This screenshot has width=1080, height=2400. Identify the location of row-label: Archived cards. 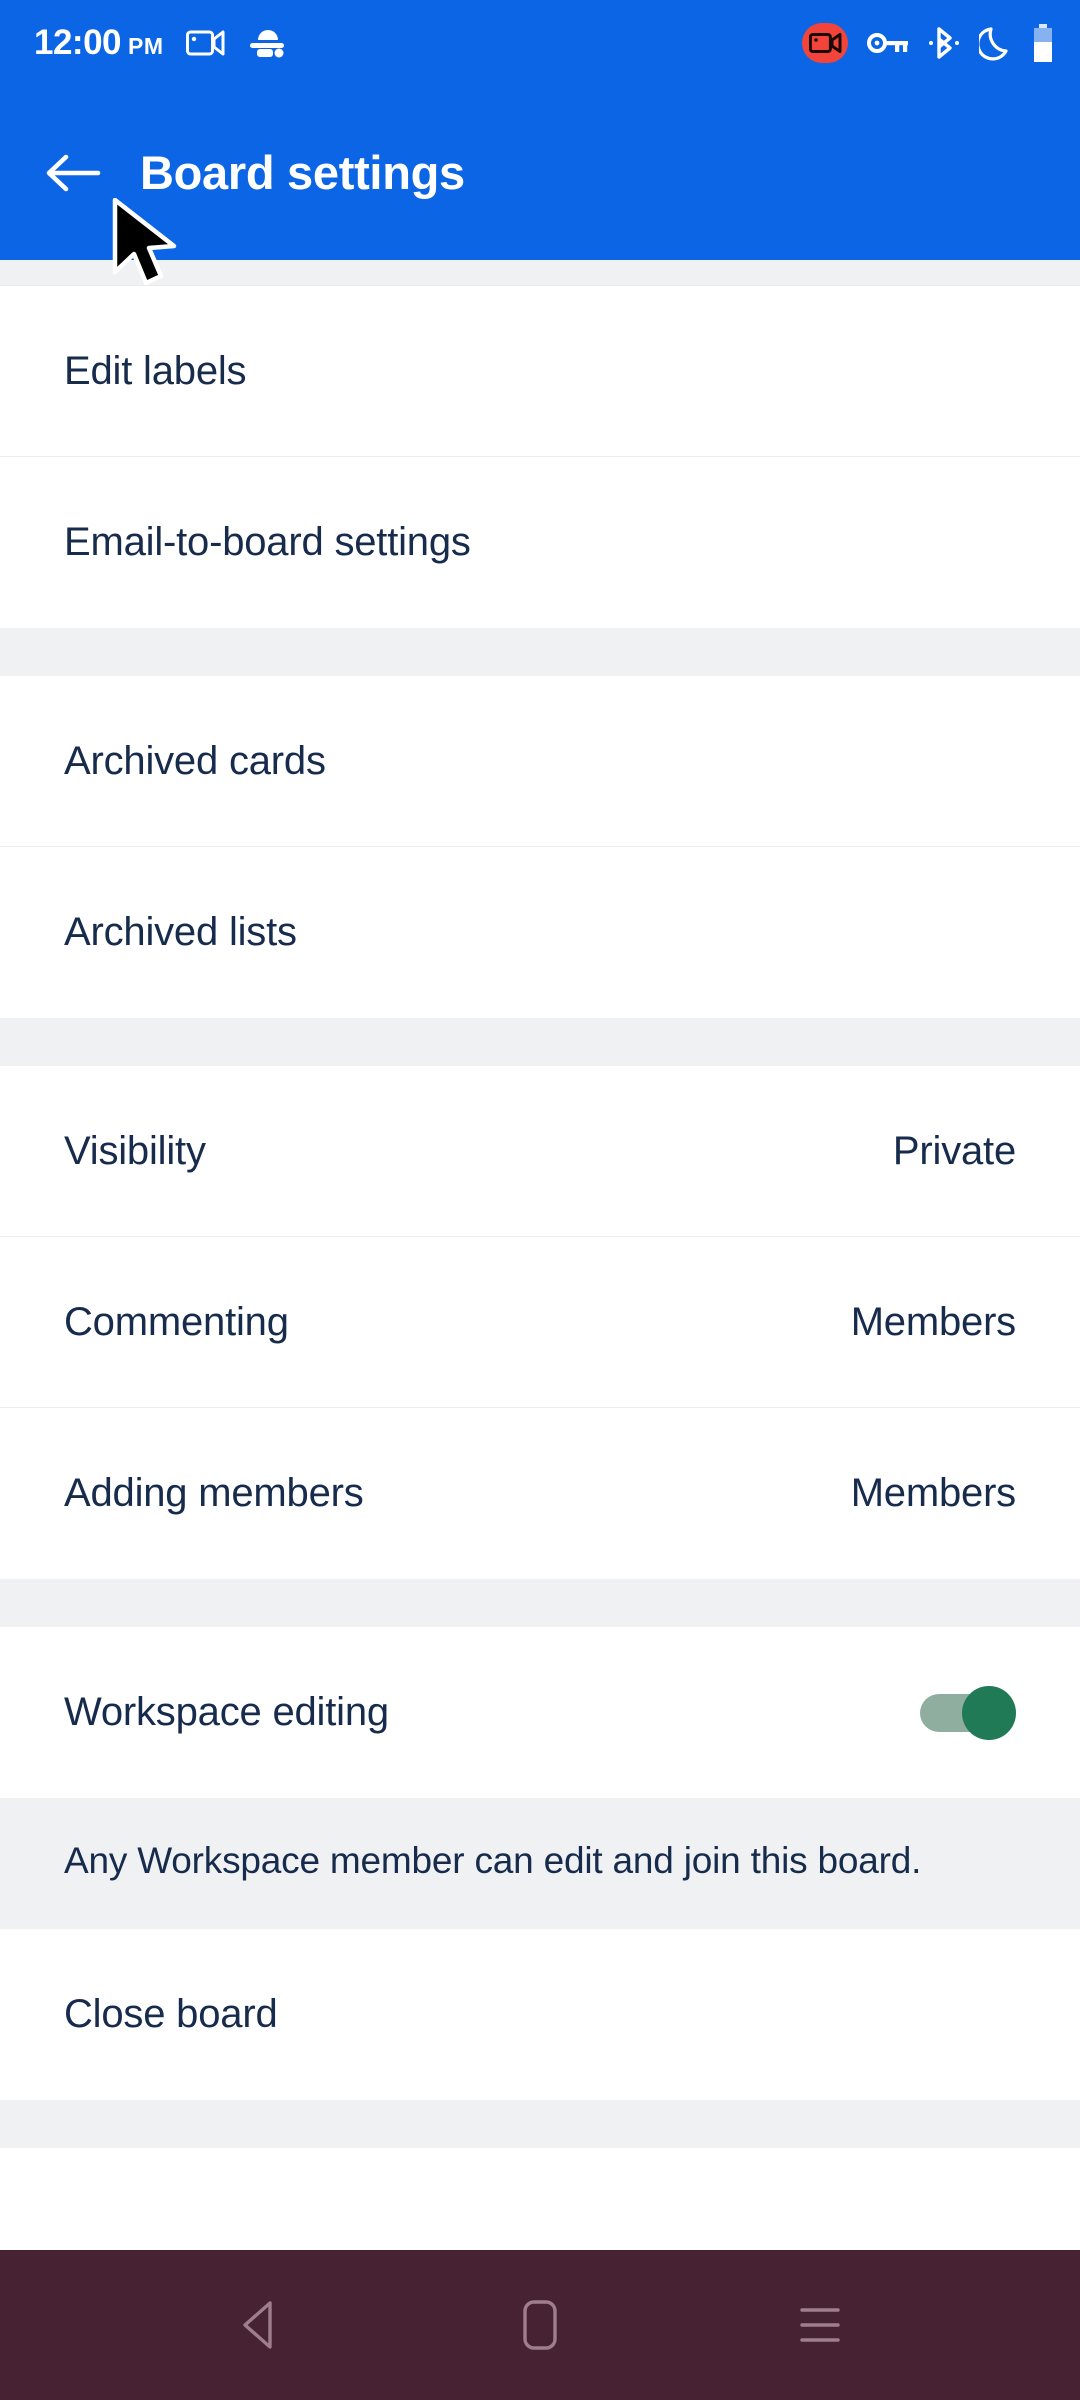
(195, 760).